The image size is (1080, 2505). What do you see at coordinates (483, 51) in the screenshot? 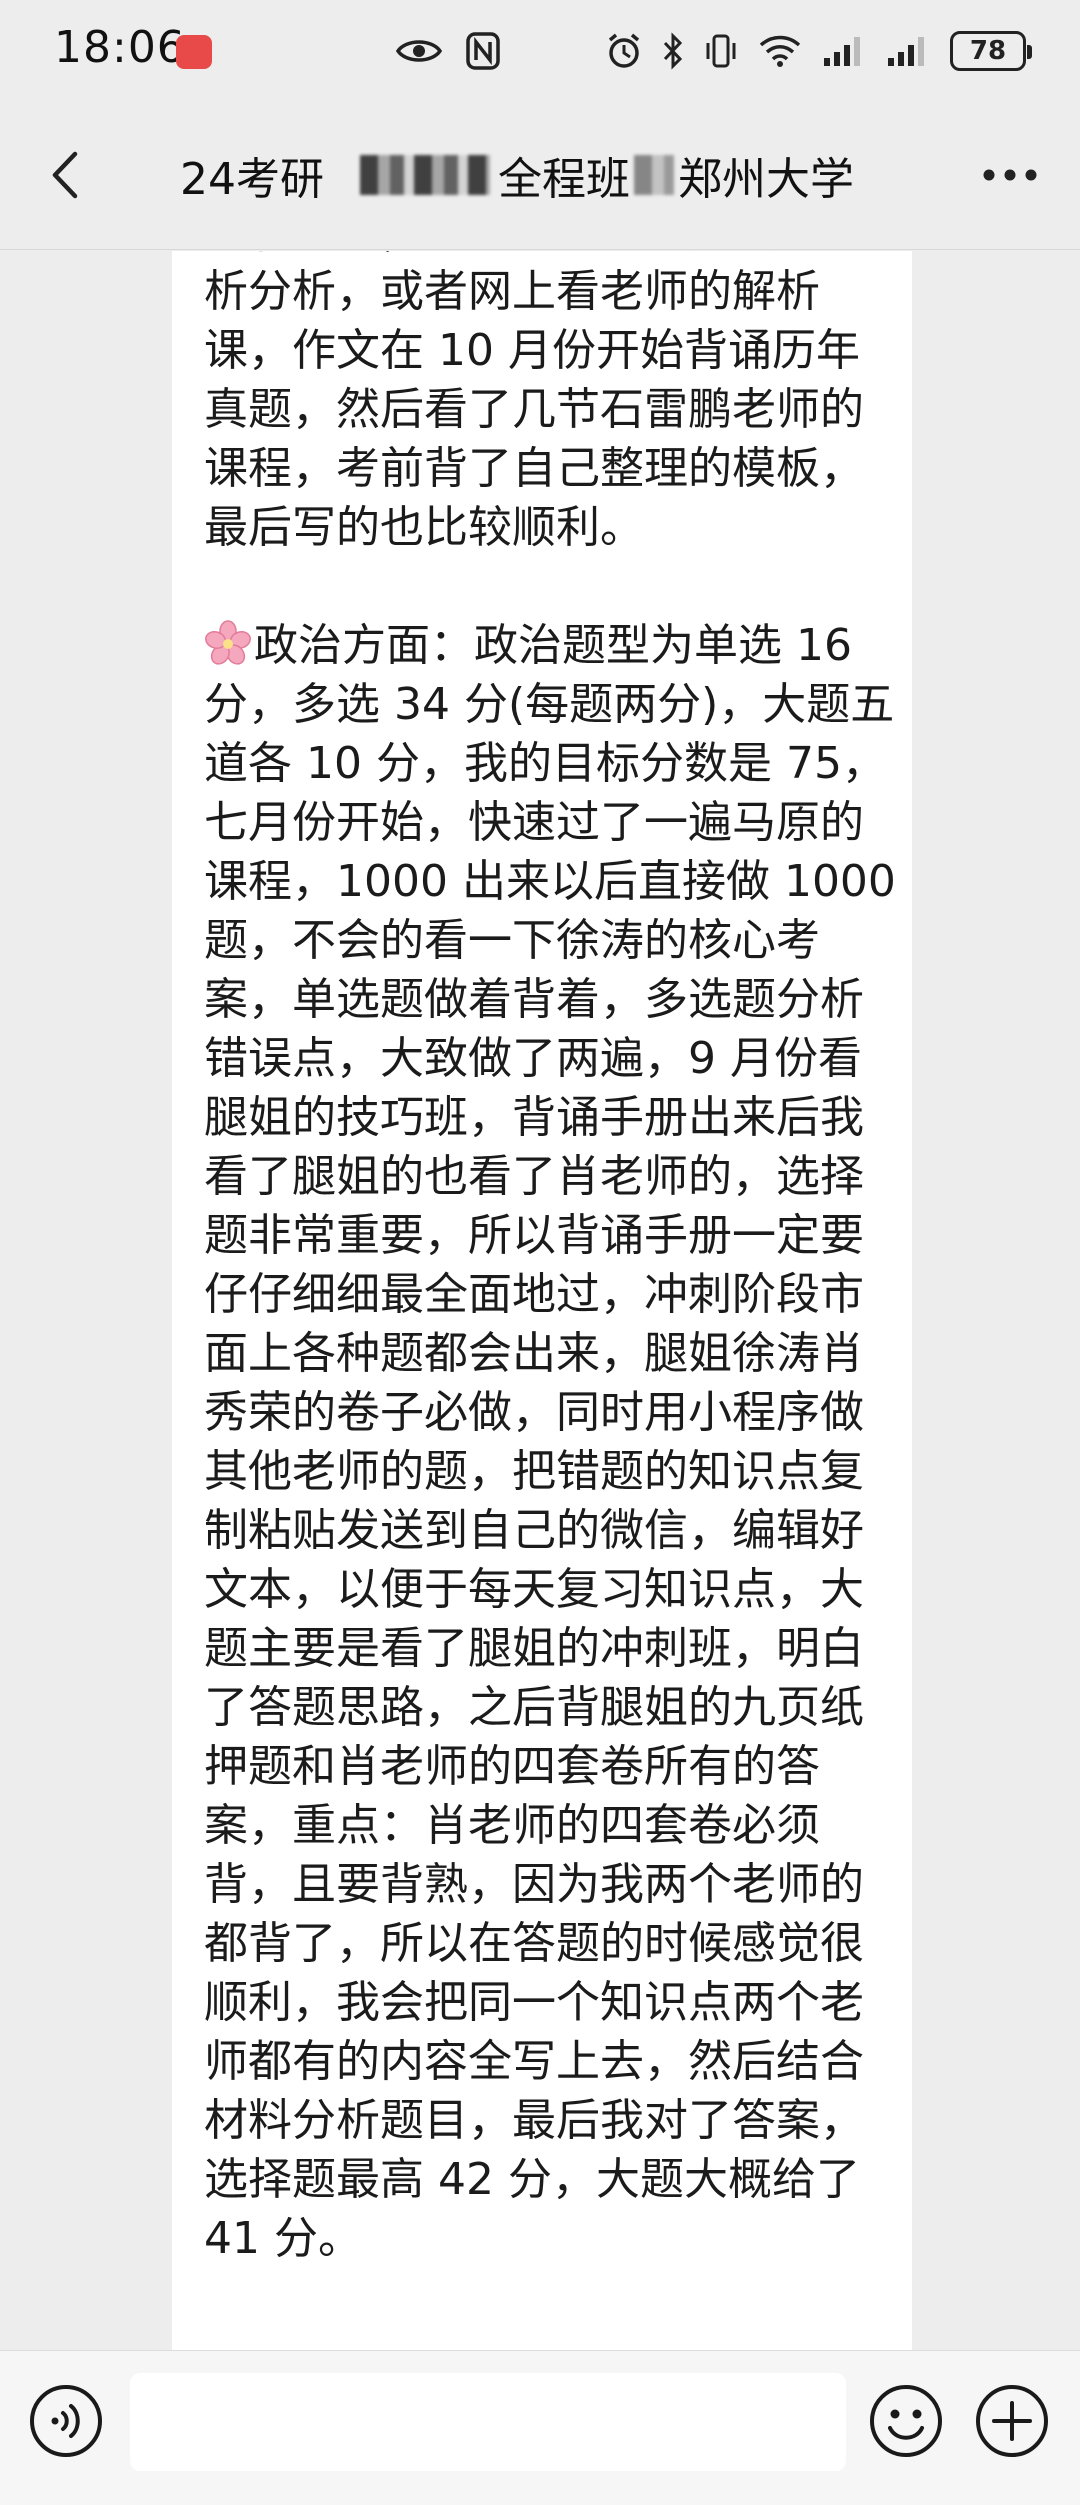
I see `nfc-icon` at bounding box center [483, 51].